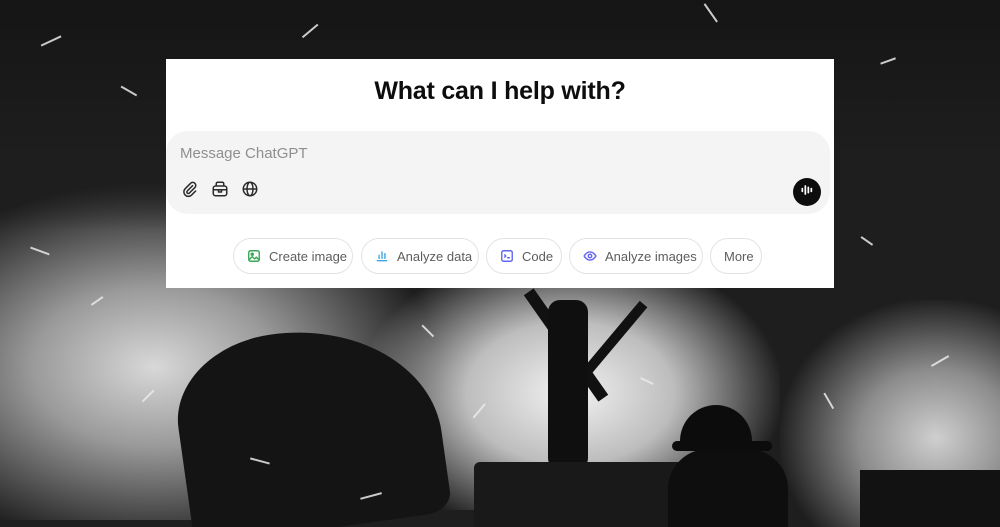 The height and width of the screenshot is (527, 1000). I want to click on create-image-label: Create image, so click(308, 256).